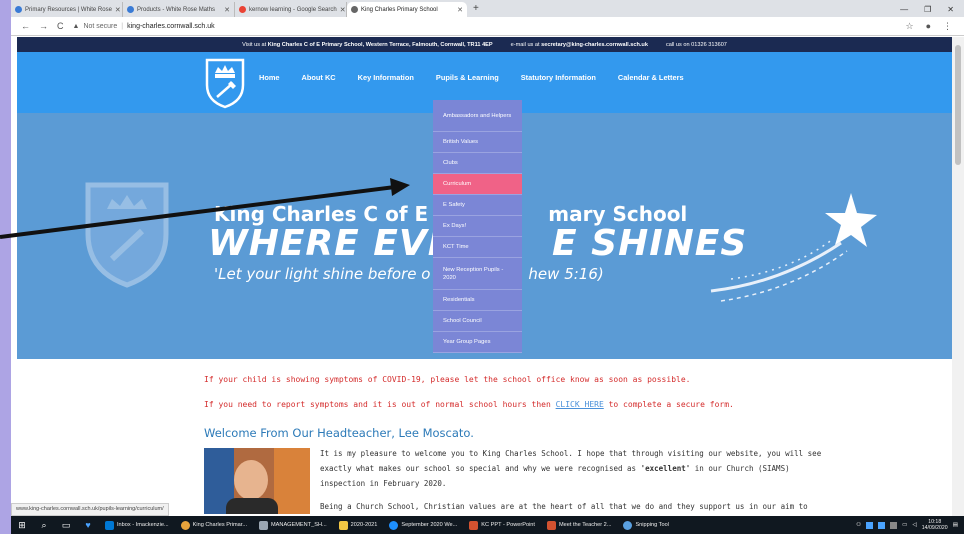  What do you see at coordinates (476, 9) in the screenshot?
I see `new-tab-button: +` at bounding box center [476, 9].